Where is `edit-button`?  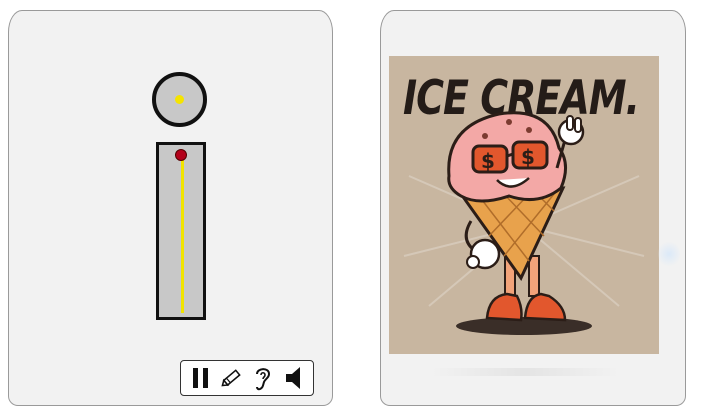 edit-button is located at coordinates (232, 378).